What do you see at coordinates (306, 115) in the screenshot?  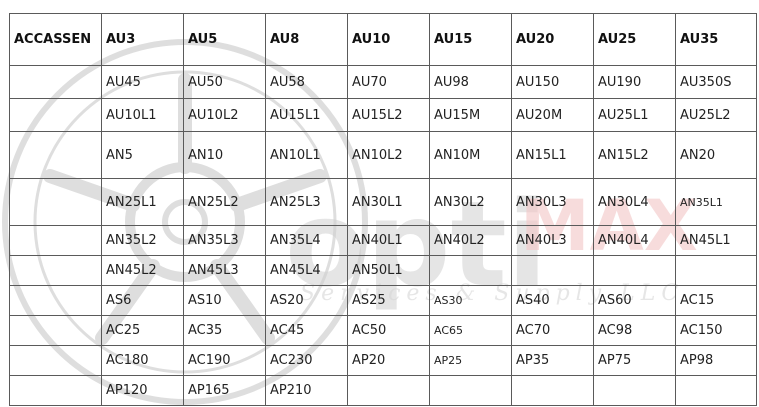 I see `table-cell: AU15L1` at bounding box center [306, 115].